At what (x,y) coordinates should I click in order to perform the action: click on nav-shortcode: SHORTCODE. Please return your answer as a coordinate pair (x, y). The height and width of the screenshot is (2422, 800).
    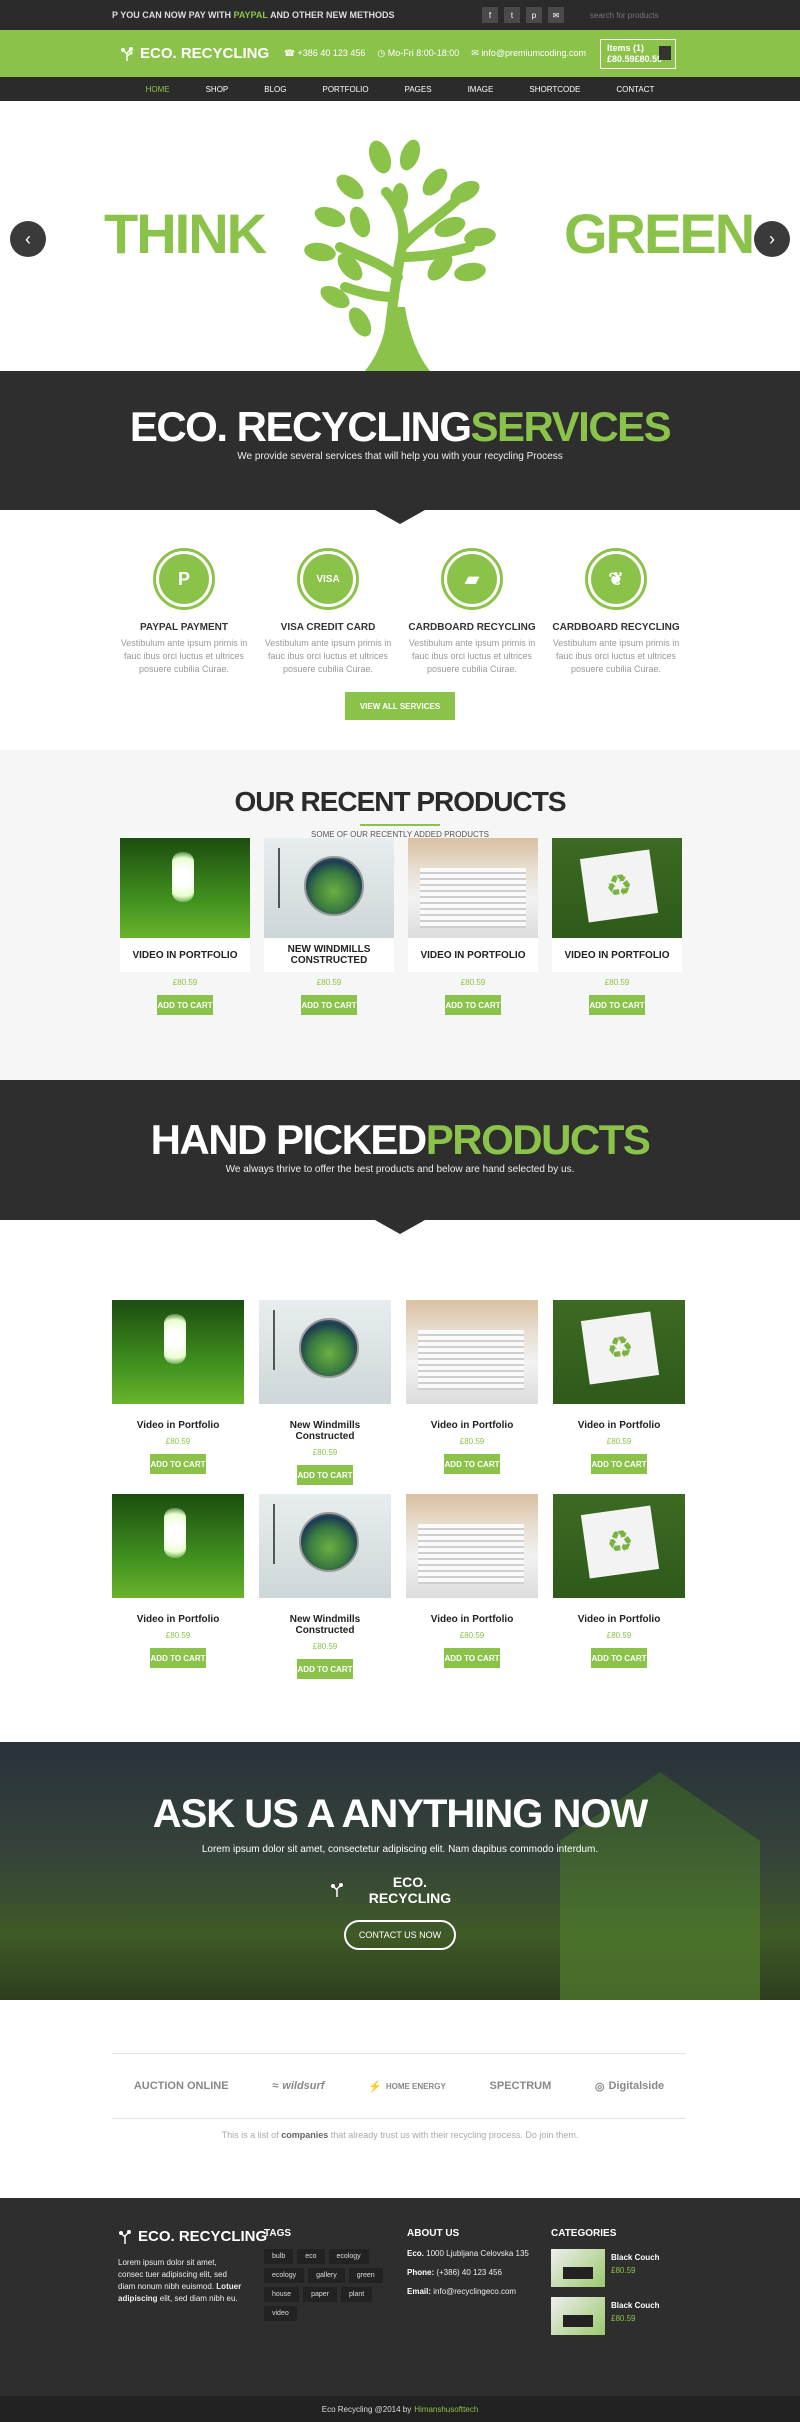
    Looking at the image, I should click on (554, 89).